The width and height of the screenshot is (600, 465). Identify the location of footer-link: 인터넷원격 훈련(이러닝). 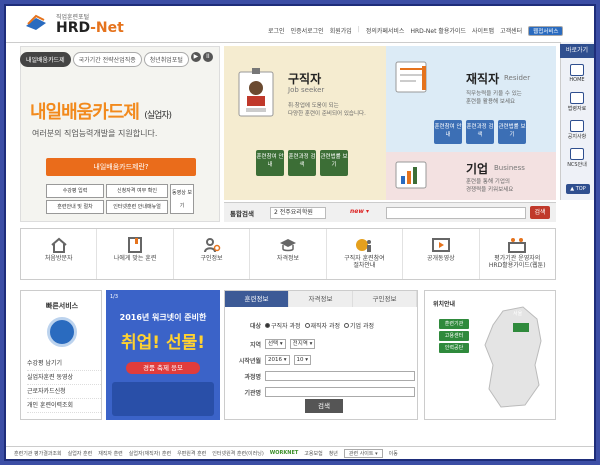
(238, 453).